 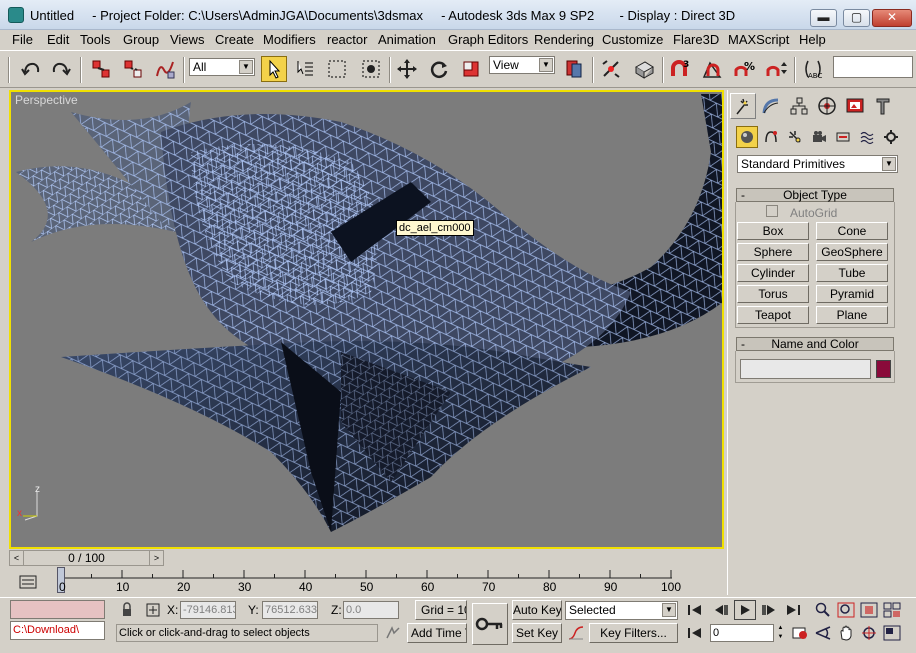 I want to click on object-name-input, so click(x=805, y=369).